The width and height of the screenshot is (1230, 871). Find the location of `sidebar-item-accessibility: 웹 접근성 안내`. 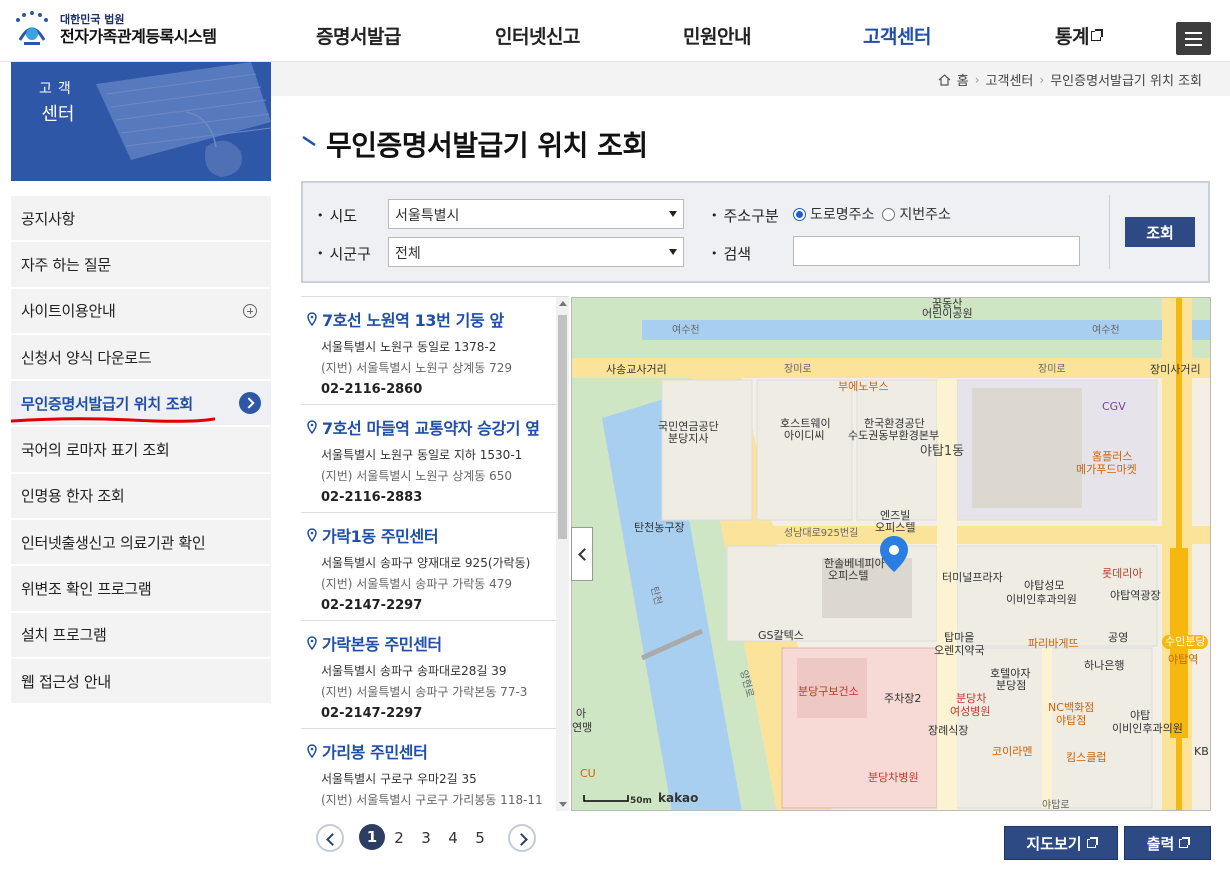

sidebar-item-accessibility: 웹 접근성 안내 is located at coordinates (141, 682).